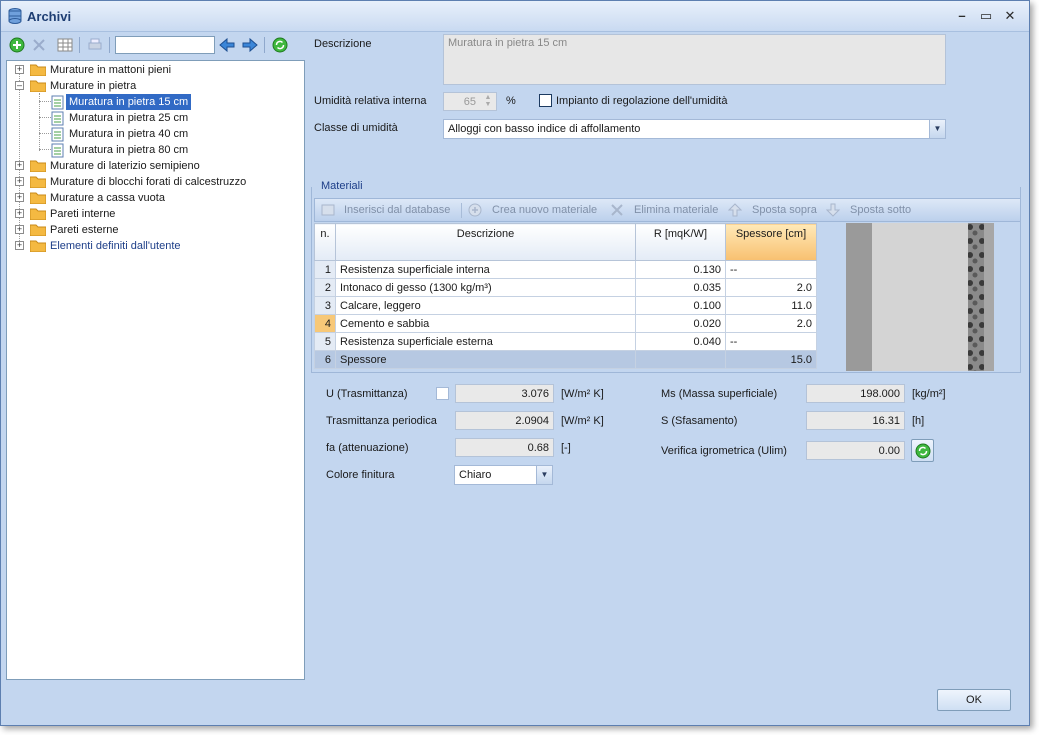  What do you see at coordinates (929, 394) in the screenshot?
I see `ms-unit: [kg/m²]` at bounding box center [929, 394].